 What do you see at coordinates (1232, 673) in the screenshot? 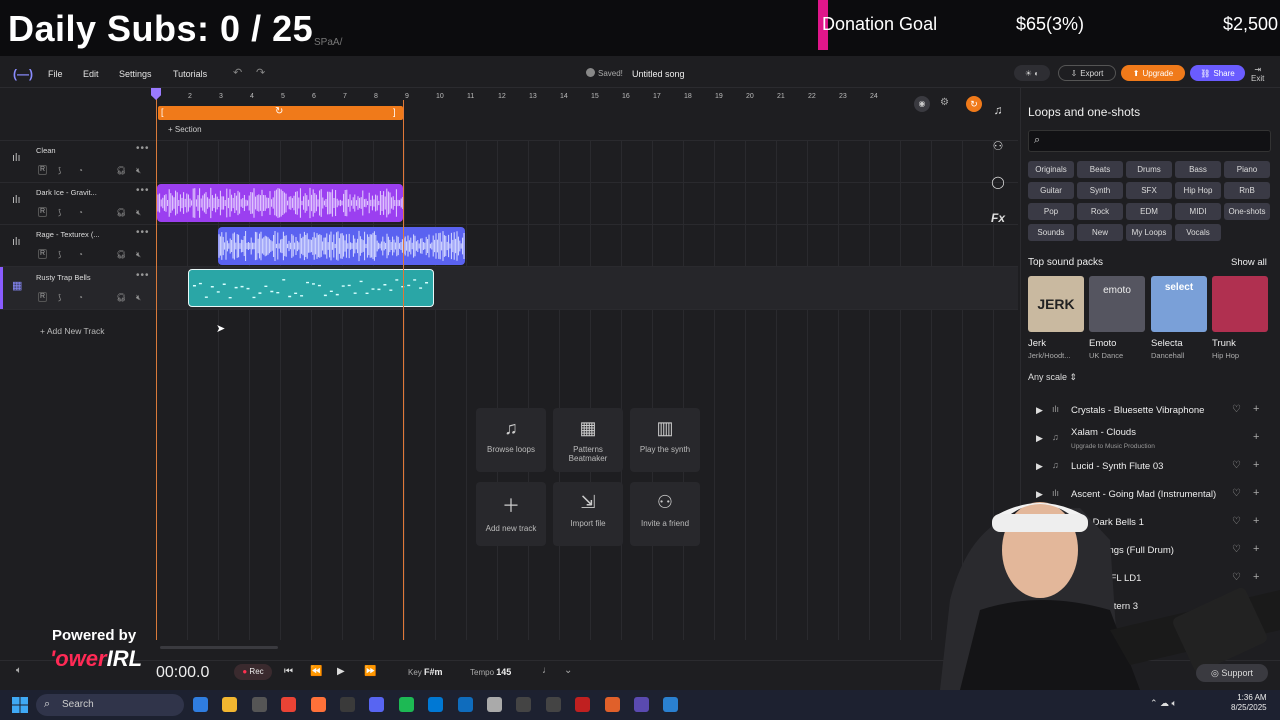
I see `support-button: ◎ Support` at bounding box center [1232, 673].